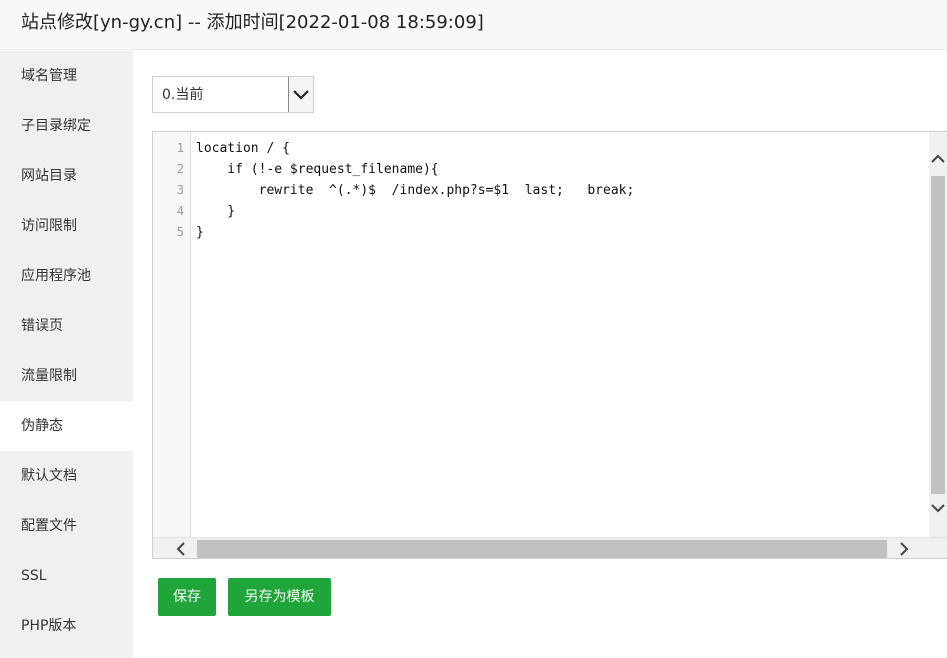 This screenshot has width=947, height=658. I want to click on rewrite-rule-select-value: 0.当前, so click(183, 95).